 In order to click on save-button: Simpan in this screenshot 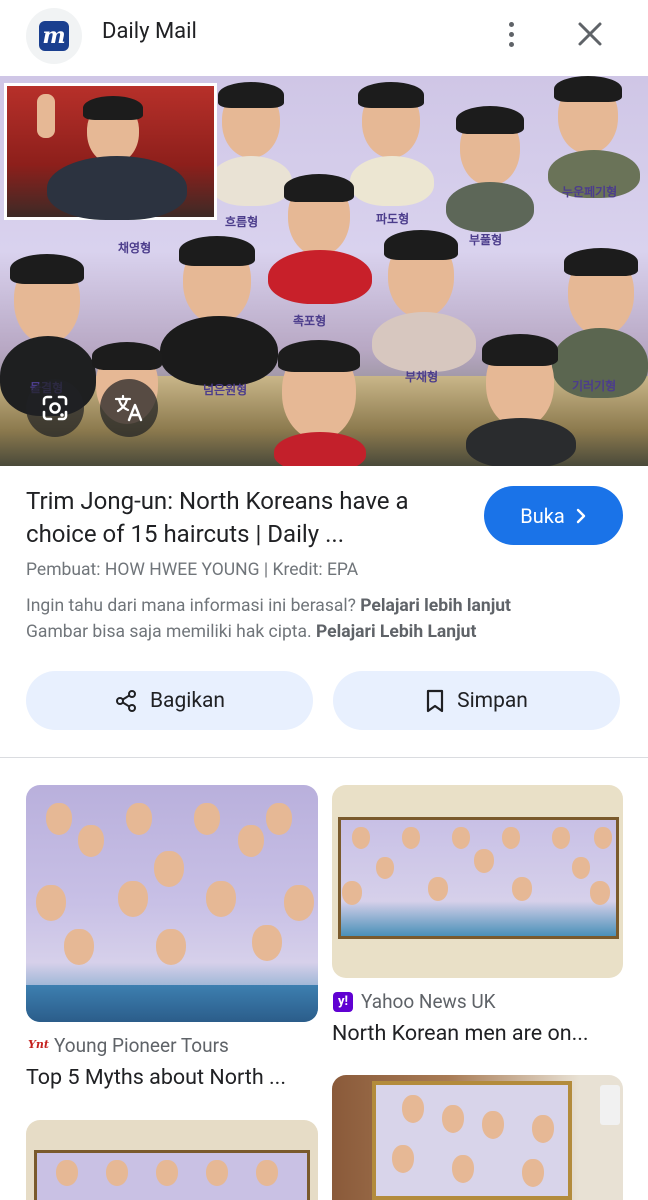, I will do `click(476, 700)`.